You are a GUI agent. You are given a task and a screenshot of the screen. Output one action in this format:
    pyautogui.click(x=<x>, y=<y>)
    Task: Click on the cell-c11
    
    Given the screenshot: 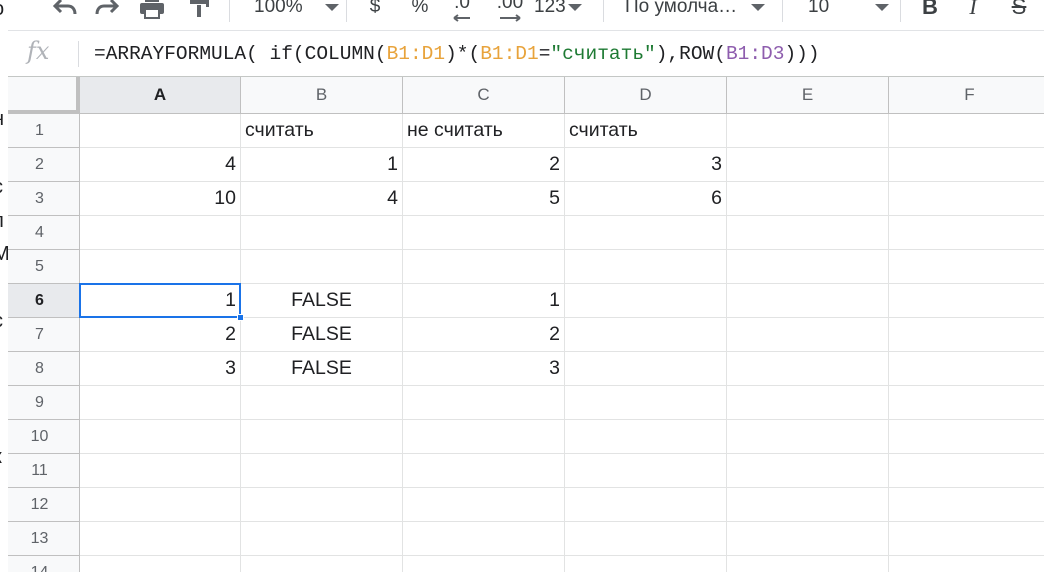 What is the action you would take?
    pyautogui.click(x=484, y=471)
    